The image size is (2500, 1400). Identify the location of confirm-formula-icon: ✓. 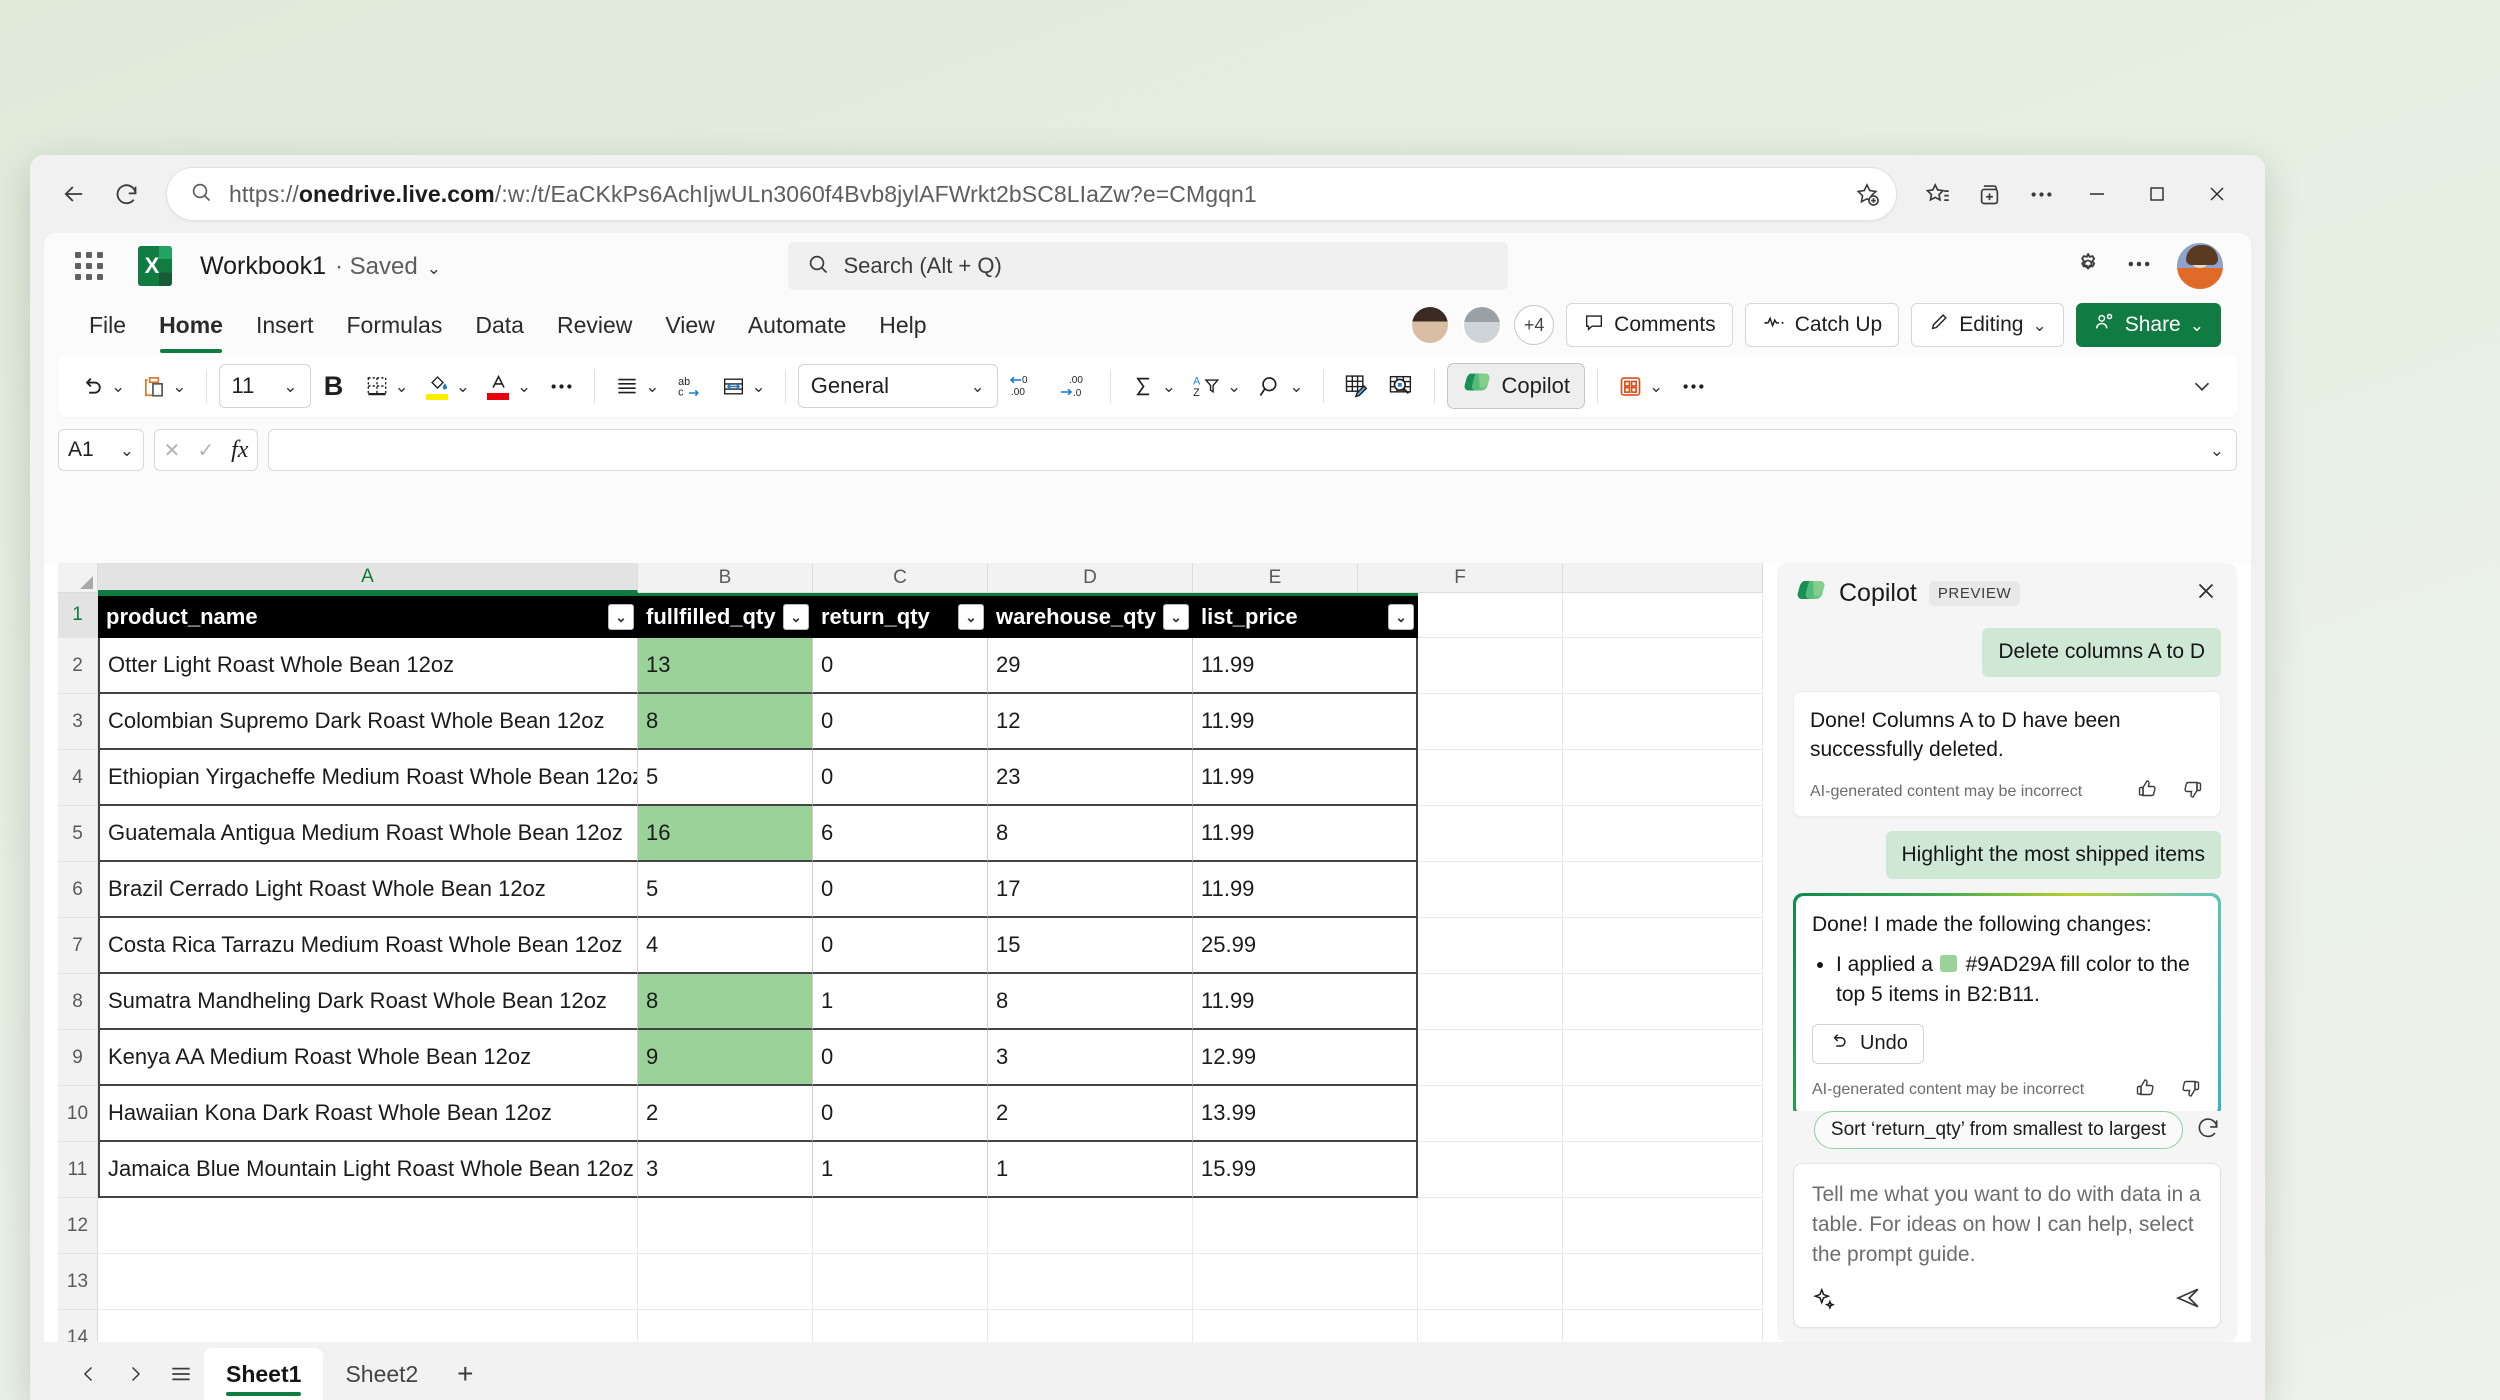
(205, 450).